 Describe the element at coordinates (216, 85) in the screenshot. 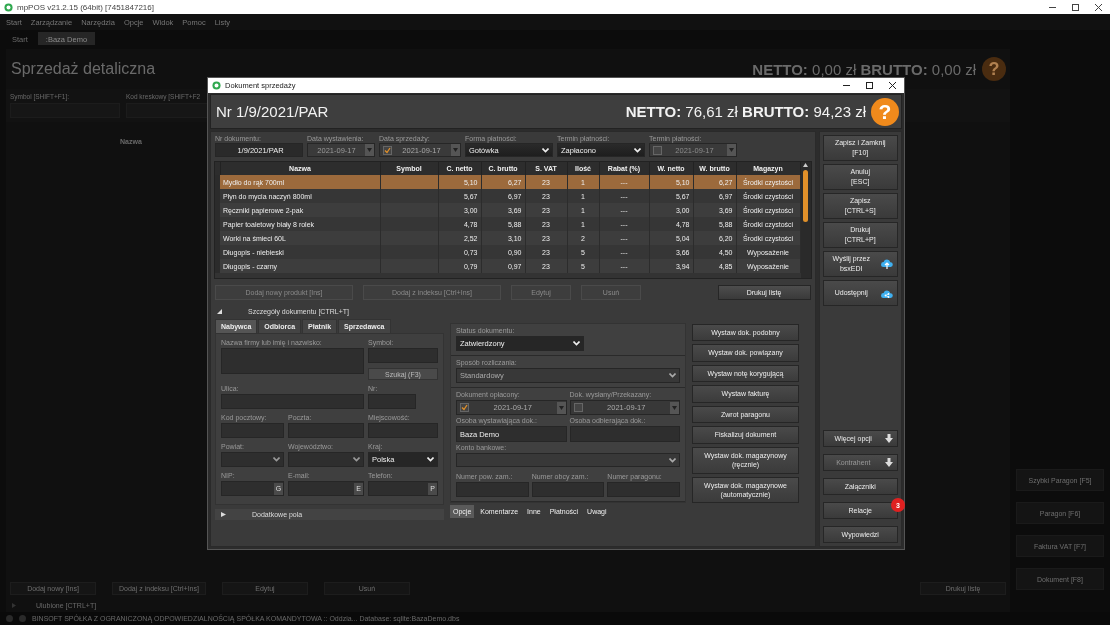

I see `app-icon` at that location.